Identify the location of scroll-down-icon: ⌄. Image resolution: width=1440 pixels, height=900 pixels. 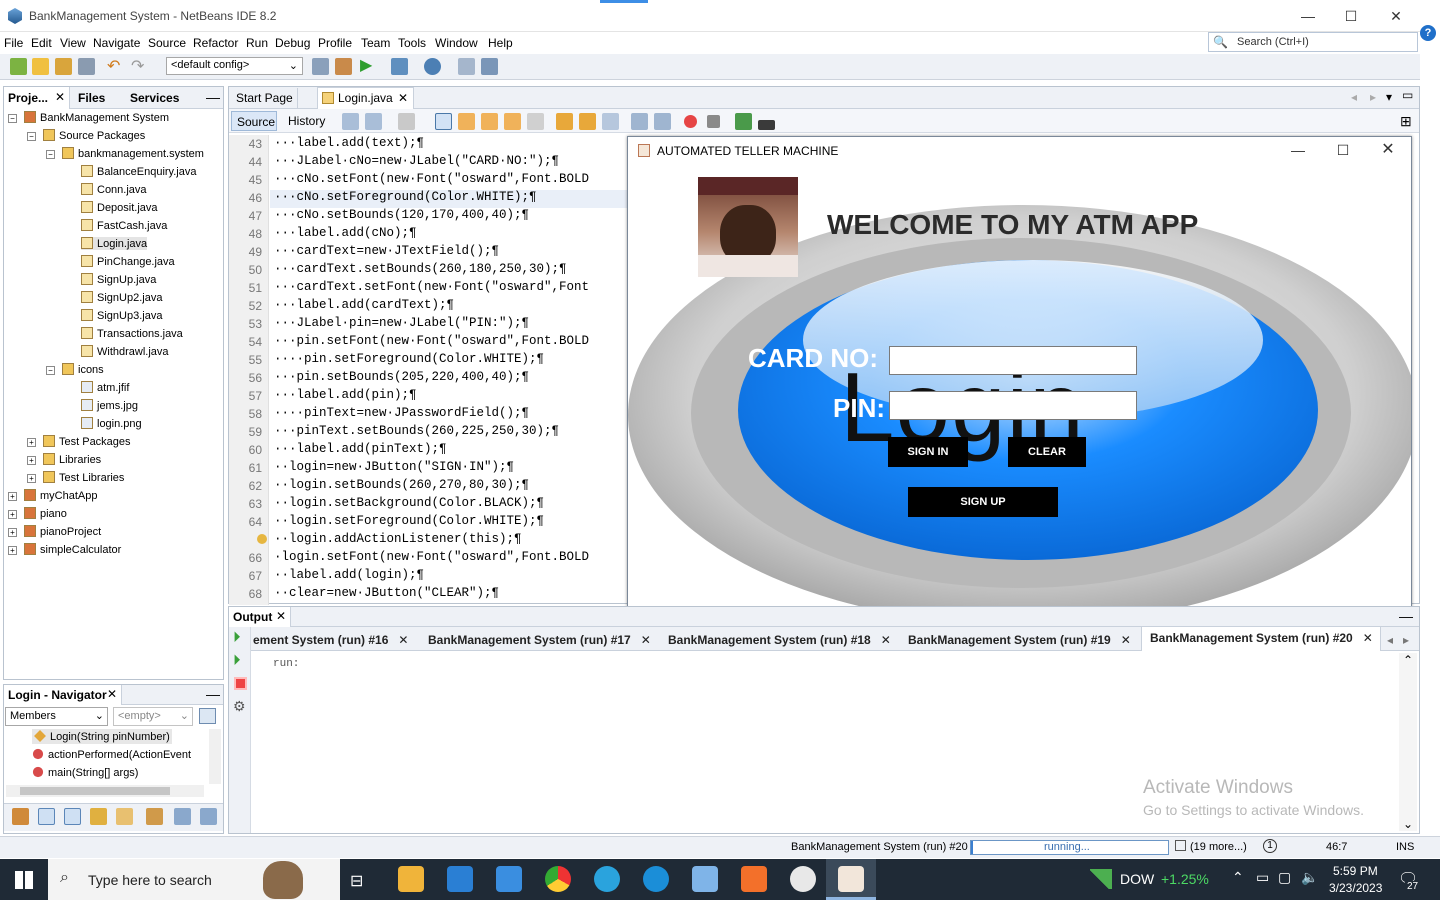
(1408, 824).